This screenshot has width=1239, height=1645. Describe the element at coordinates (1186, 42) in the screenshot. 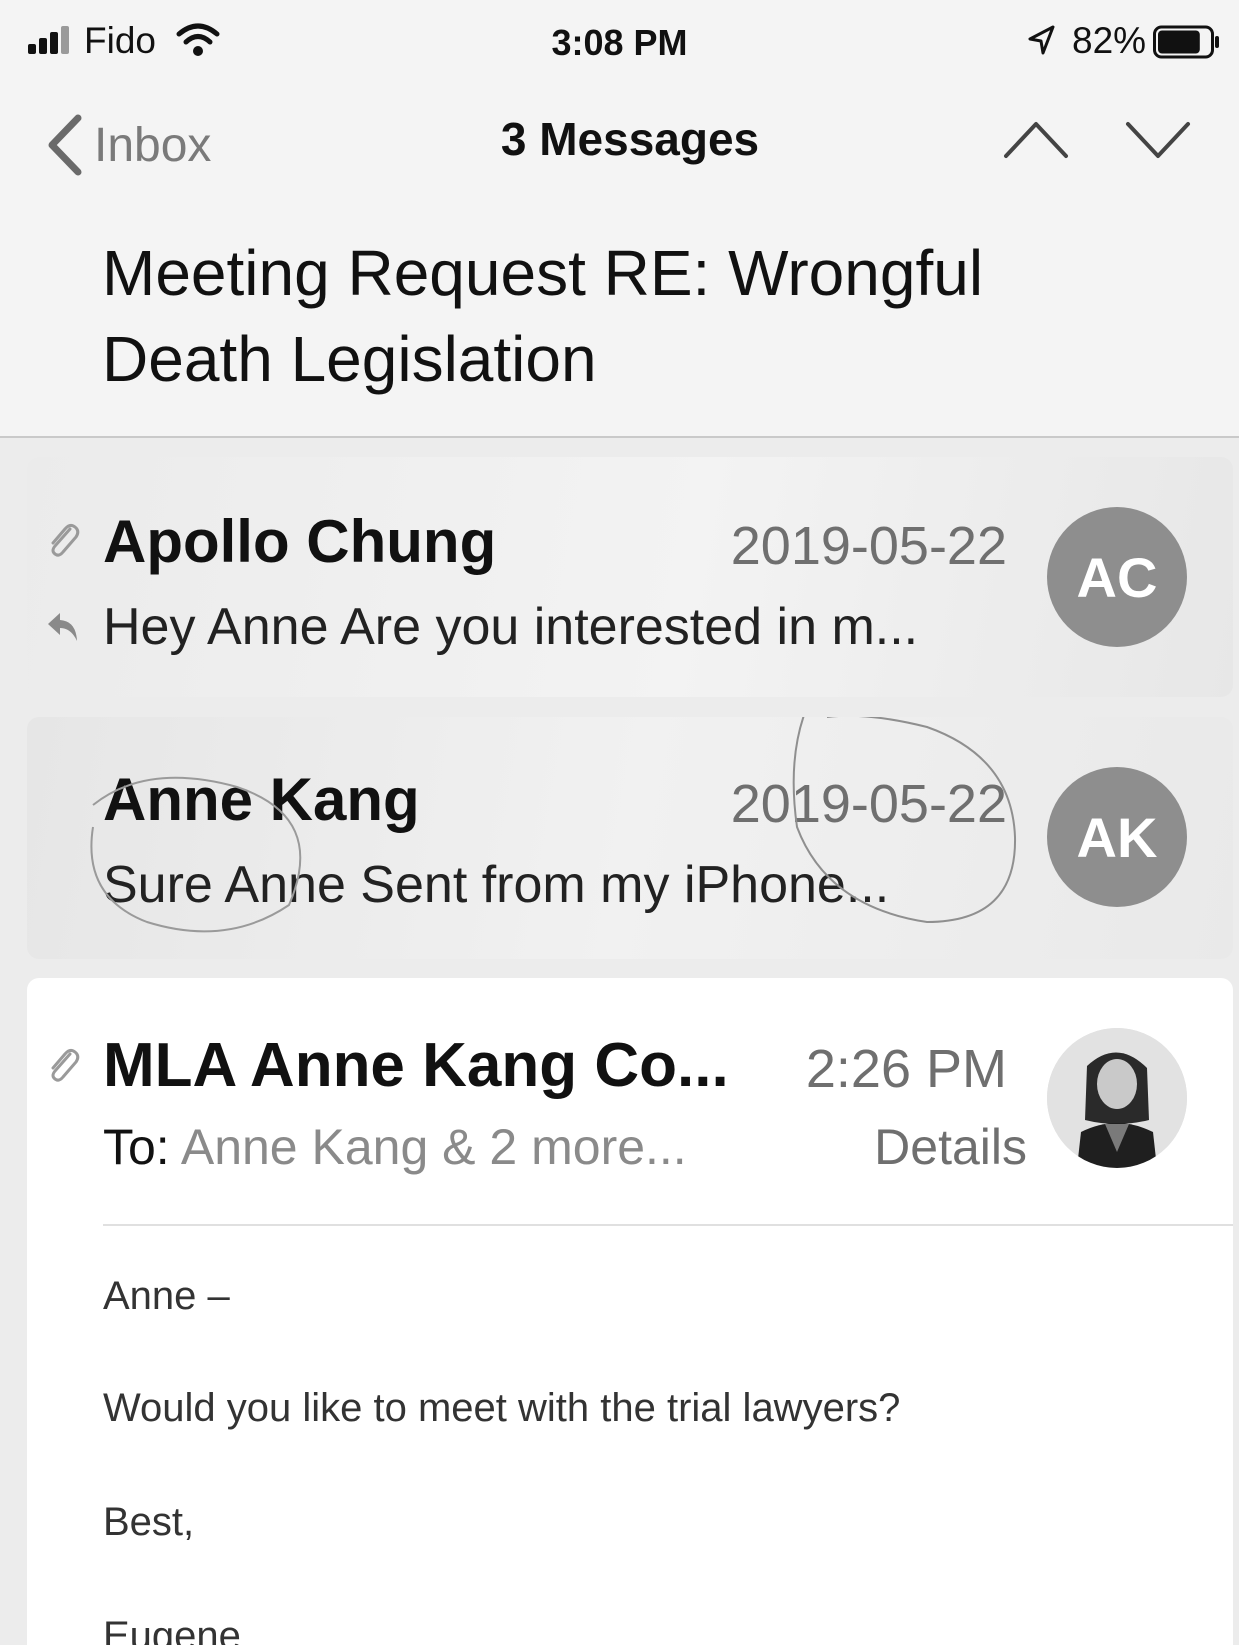

I see `battery-icon` at that location.